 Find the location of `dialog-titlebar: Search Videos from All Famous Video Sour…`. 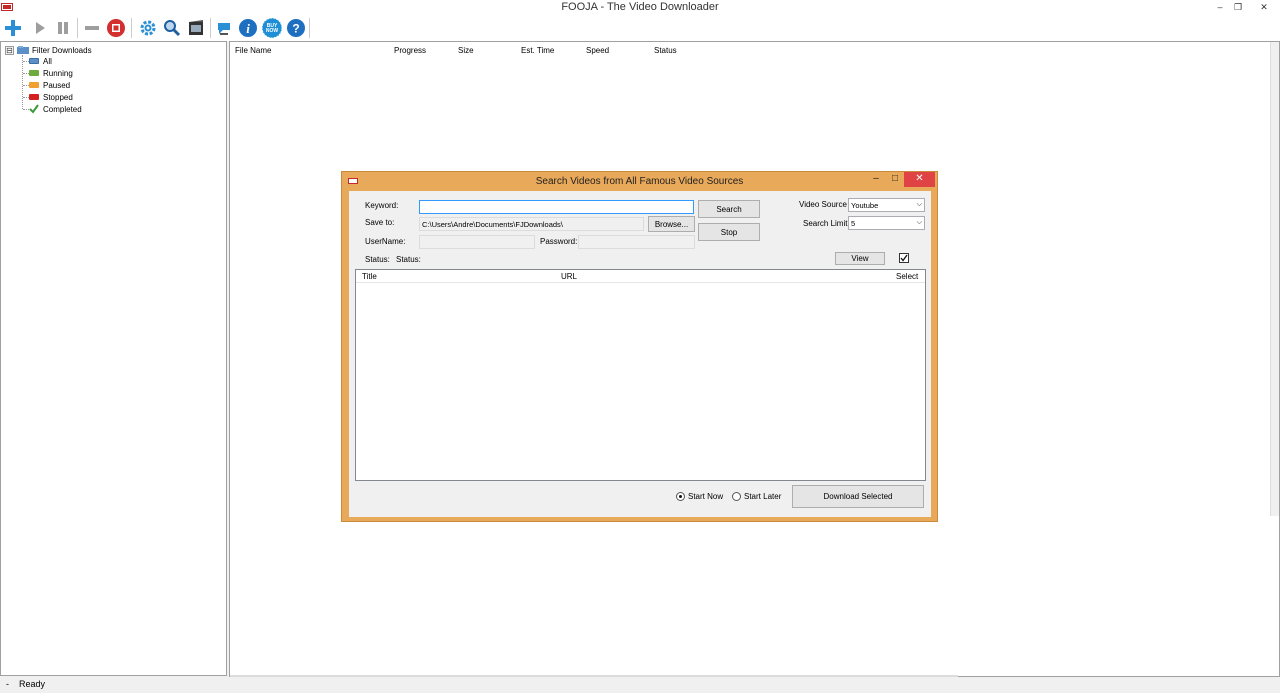

dialog-titlebar: Search Videos from All Famous Video Sour… is located at coordinates (639, 181).